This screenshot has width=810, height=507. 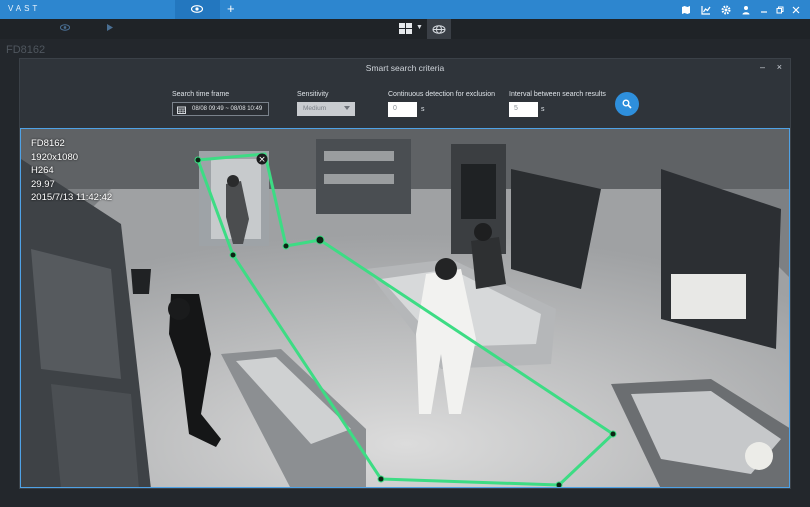 What do you see at coordinates (706, 9) in the screenshot?
I see `trend-chart-icon` at bounding box center [706, 9].